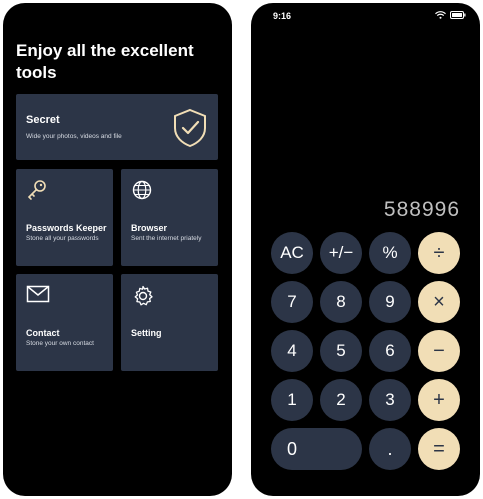  What do you see at coordinates (190, 128) in the screenshot?
I see `shield-check-icon` at bounding box center [190, 128].